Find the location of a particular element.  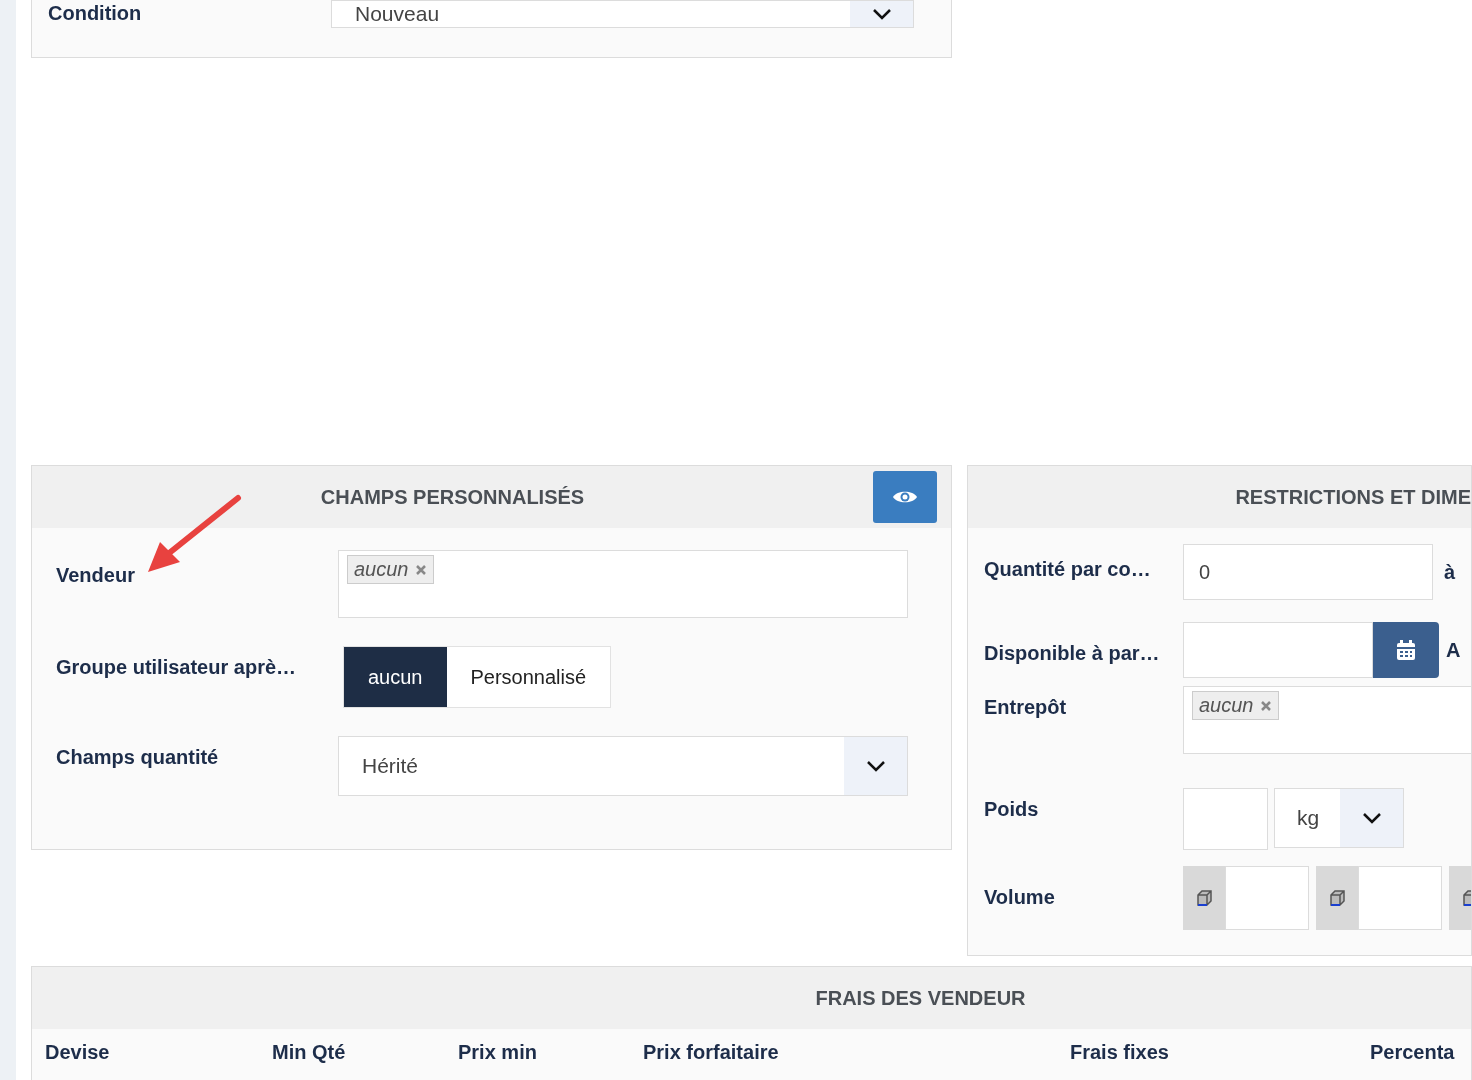

view-button is located at coordinates (905, 497).